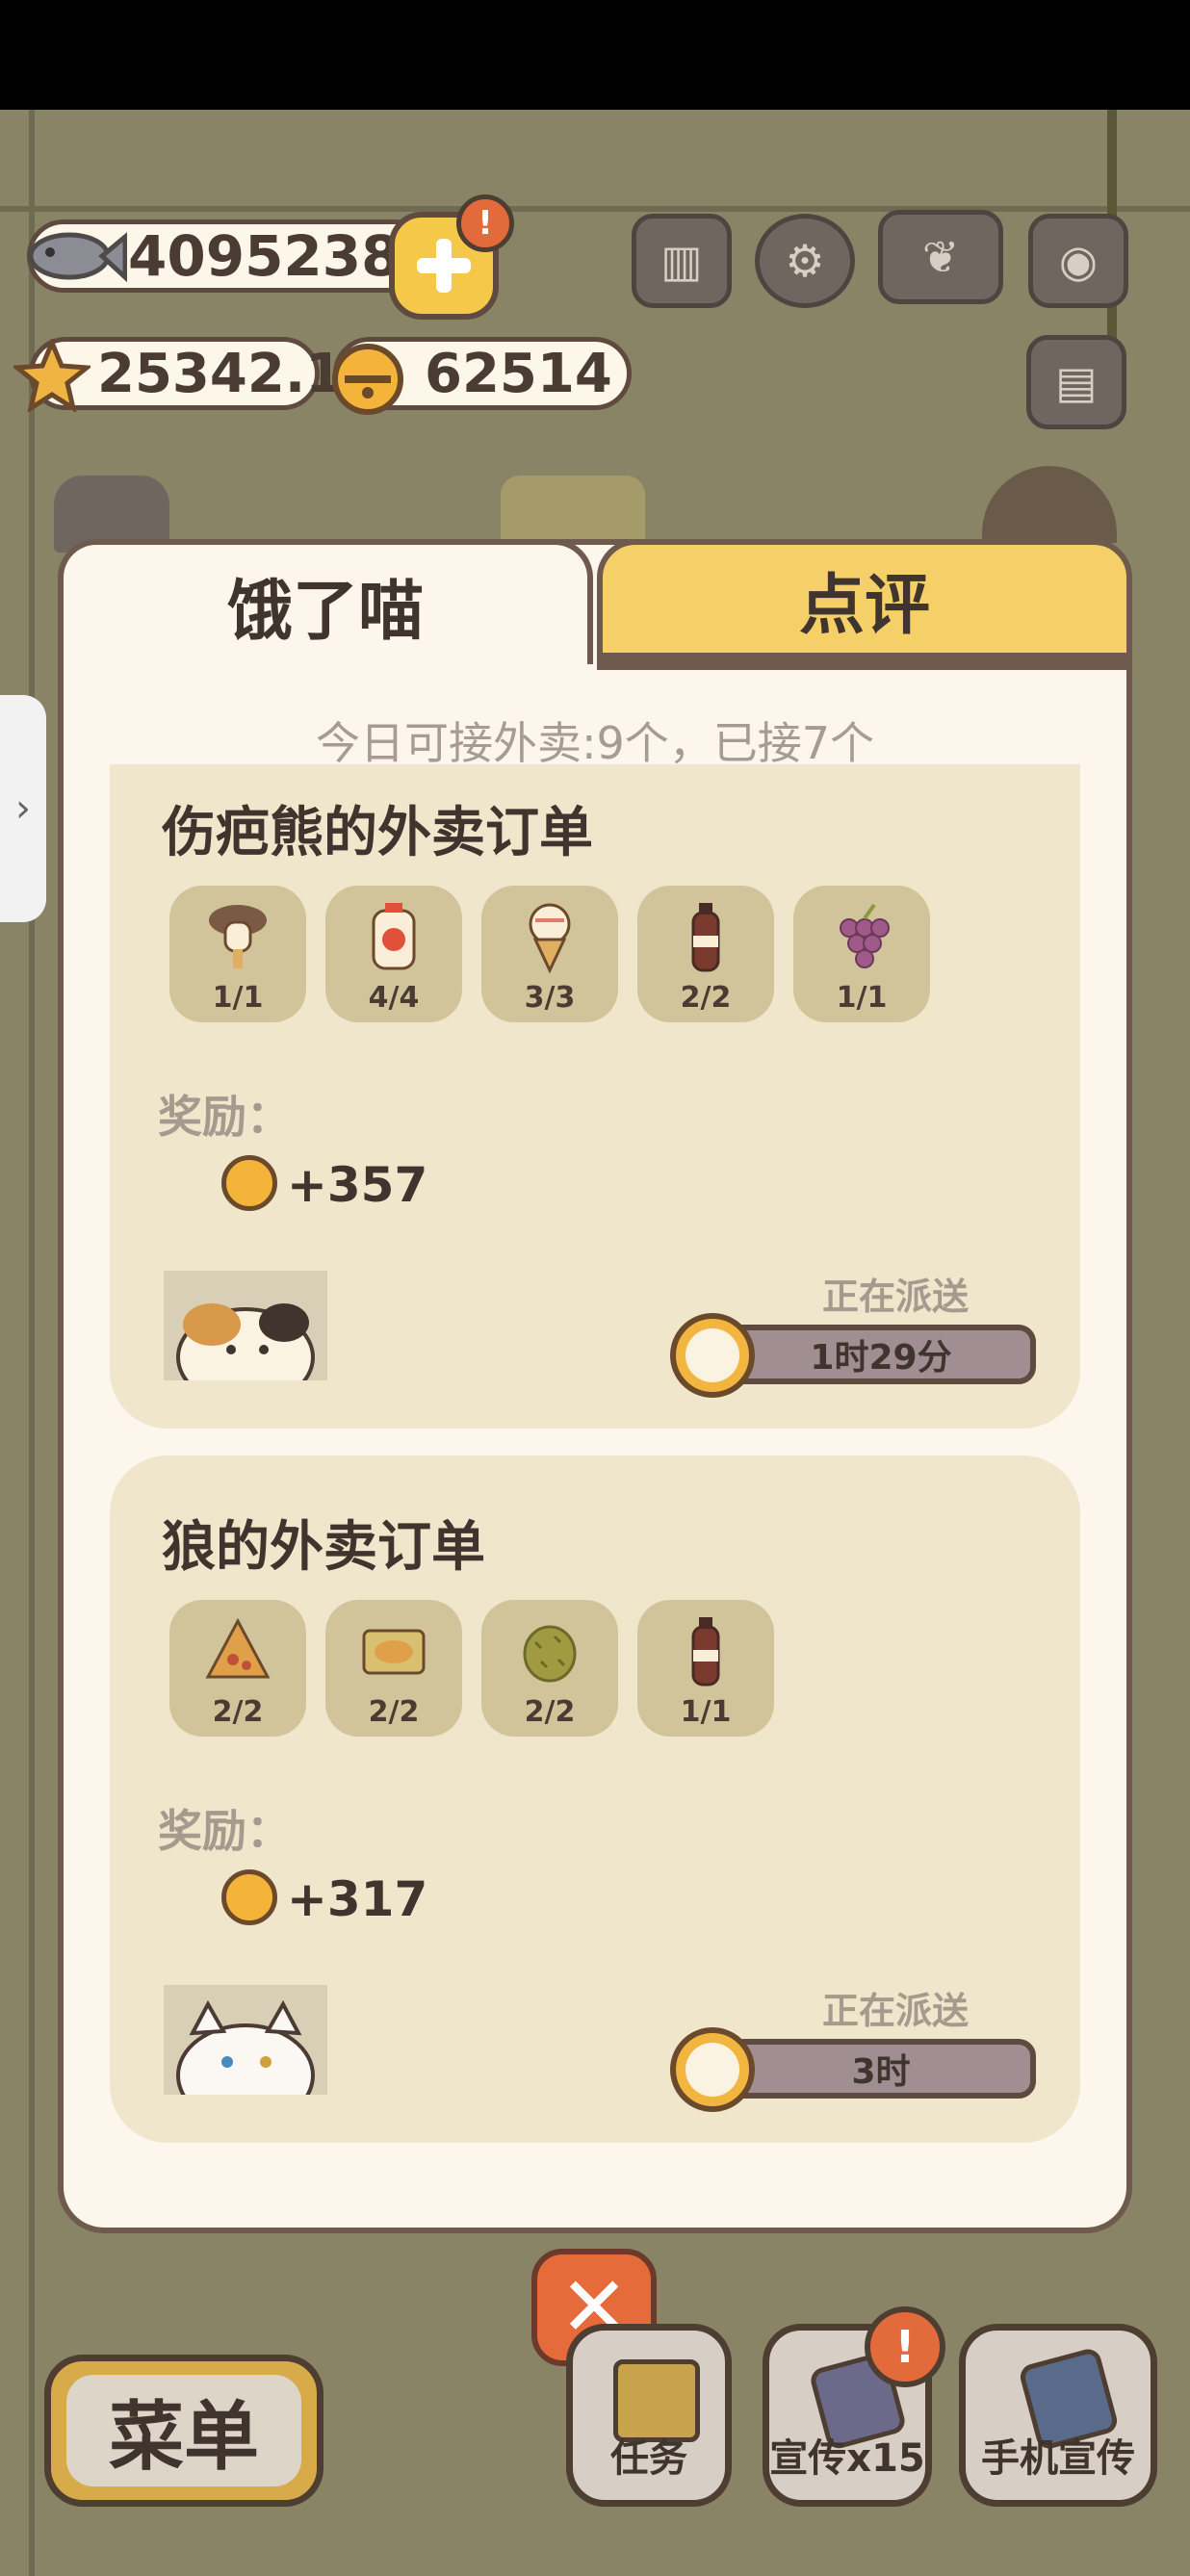  What do you see at coordinates (881, 1354) in the screenshot?
I see `delivery-timer: 1时29分` at bounding box center [881, 1354].